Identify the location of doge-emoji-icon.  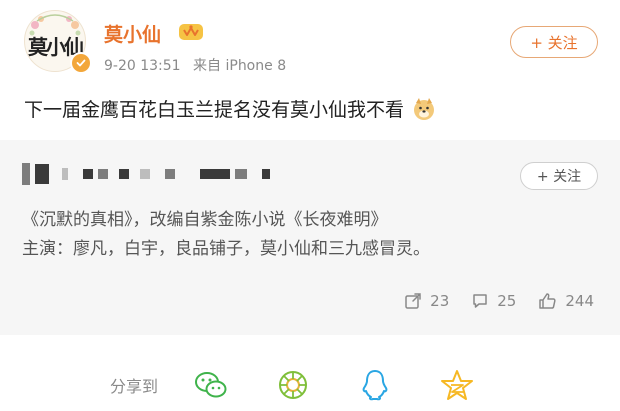
(424, 108).